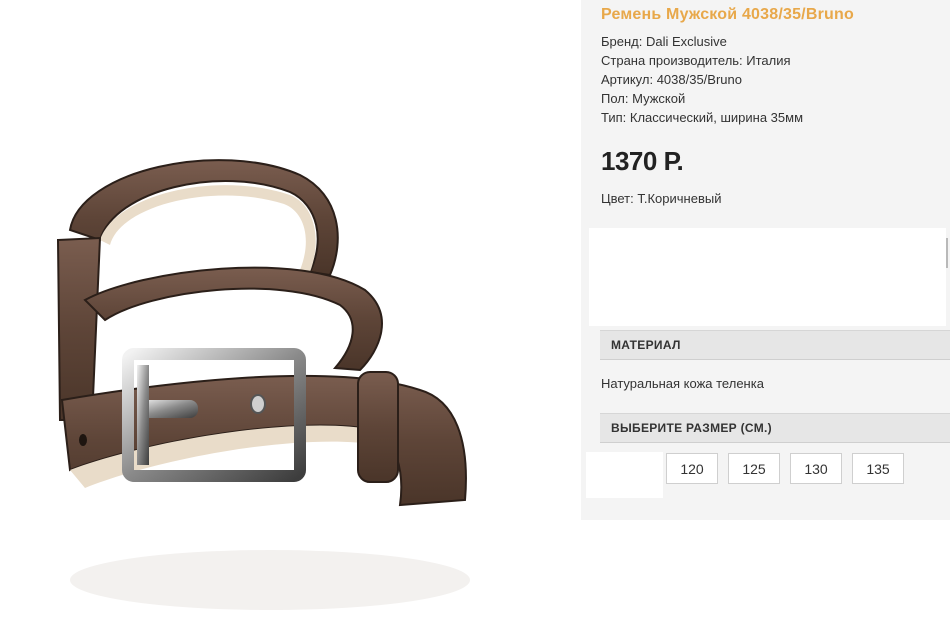 The width and height of the screenshot is (950, 618). Describe the element at coordinates (624, 475) in the screenshot. I see `size-blank` at that location.